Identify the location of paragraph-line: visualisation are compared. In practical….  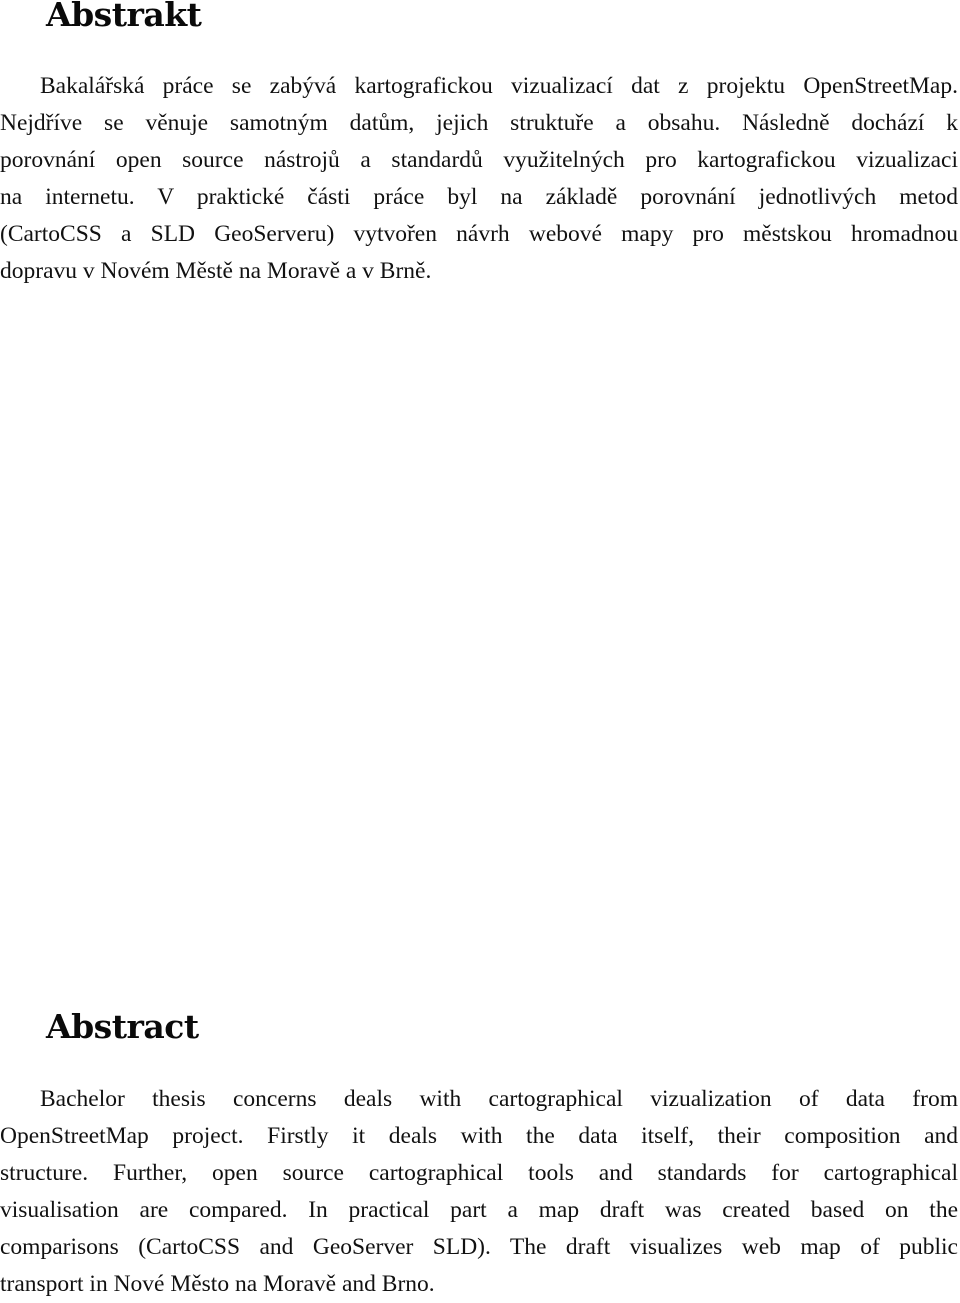
(479, 1210).